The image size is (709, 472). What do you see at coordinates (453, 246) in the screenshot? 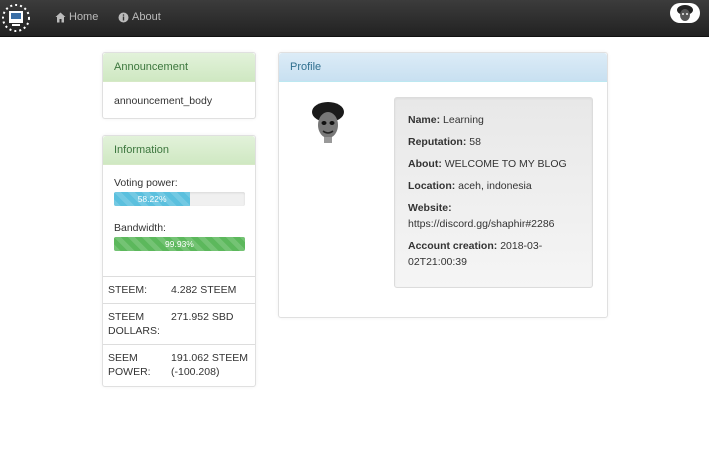
I see `profile-creation-label: Account creation:` at bounding box center [453, 246].